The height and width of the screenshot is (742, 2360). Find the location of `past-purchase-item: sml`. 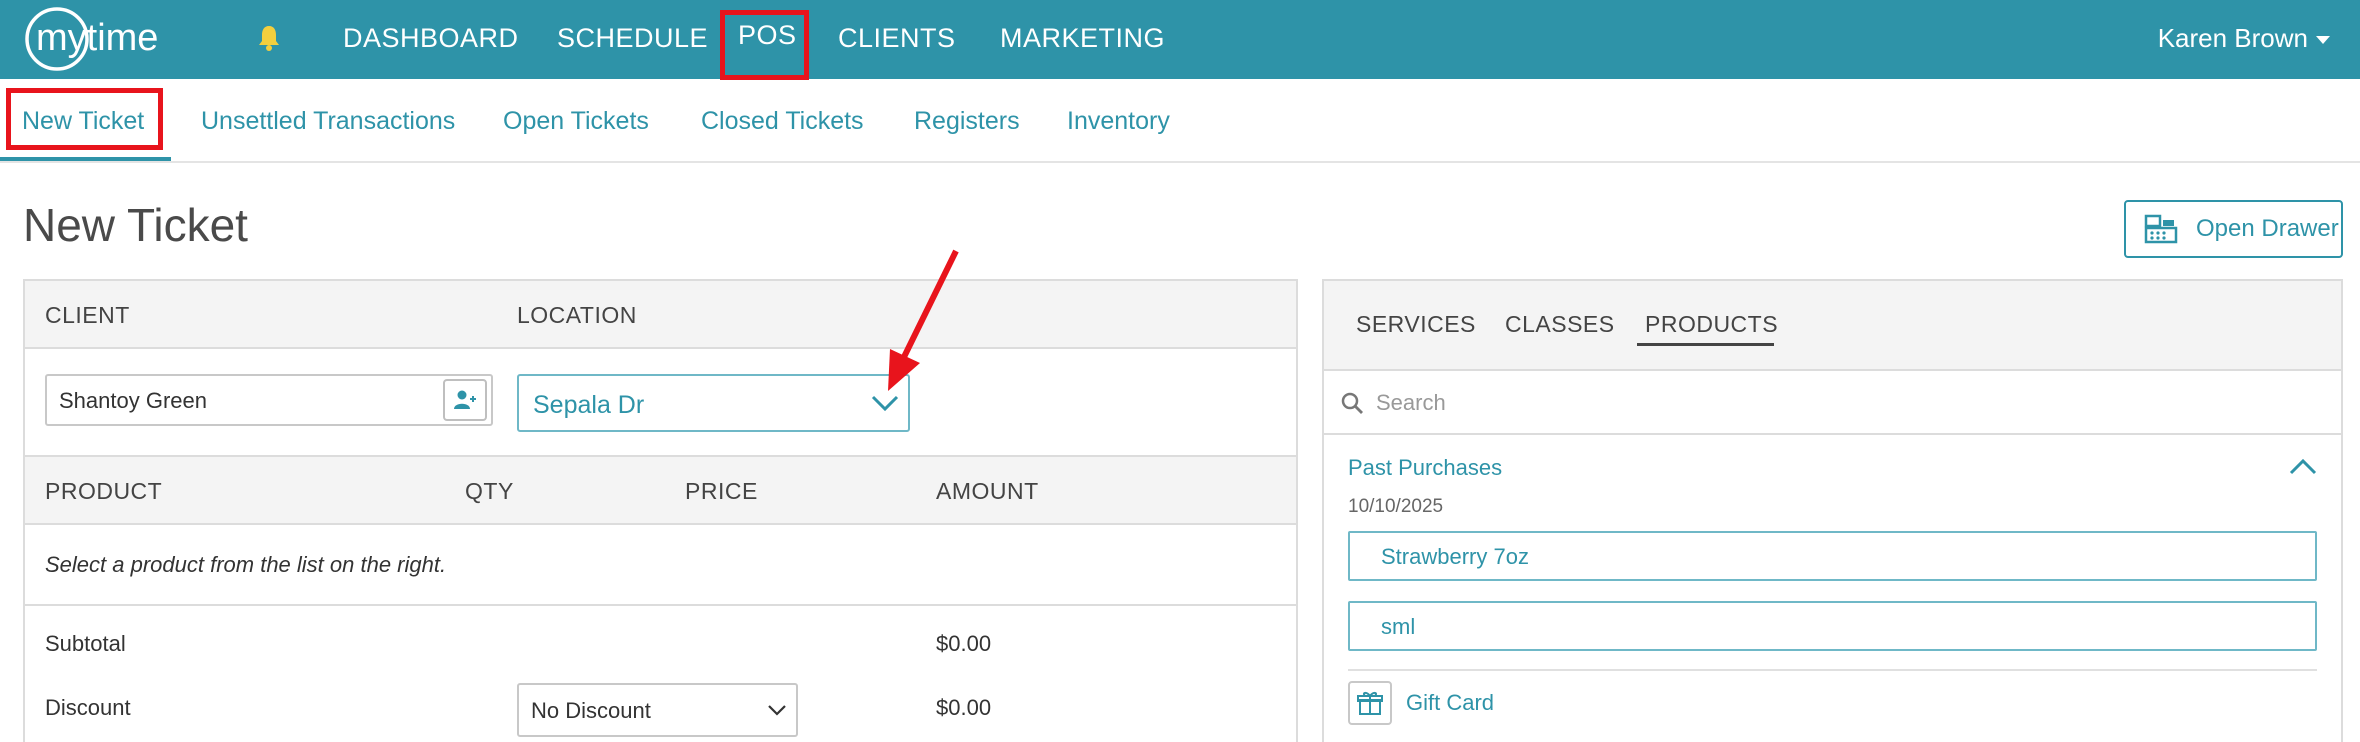

past-purchase-item: sml is located at coordinates (1832, 626).